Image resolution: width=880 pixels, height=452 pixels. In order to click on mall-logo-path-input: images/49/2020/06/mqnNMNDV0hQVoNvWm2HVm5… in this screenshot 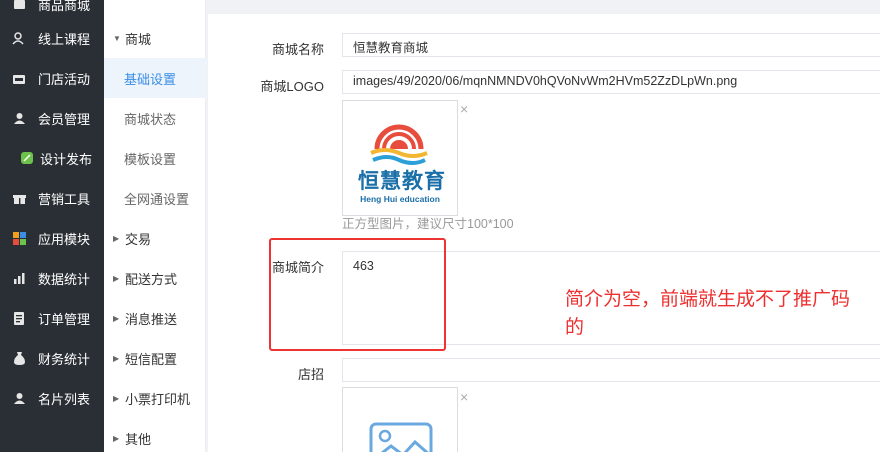, I will do `click(611, 82)`.